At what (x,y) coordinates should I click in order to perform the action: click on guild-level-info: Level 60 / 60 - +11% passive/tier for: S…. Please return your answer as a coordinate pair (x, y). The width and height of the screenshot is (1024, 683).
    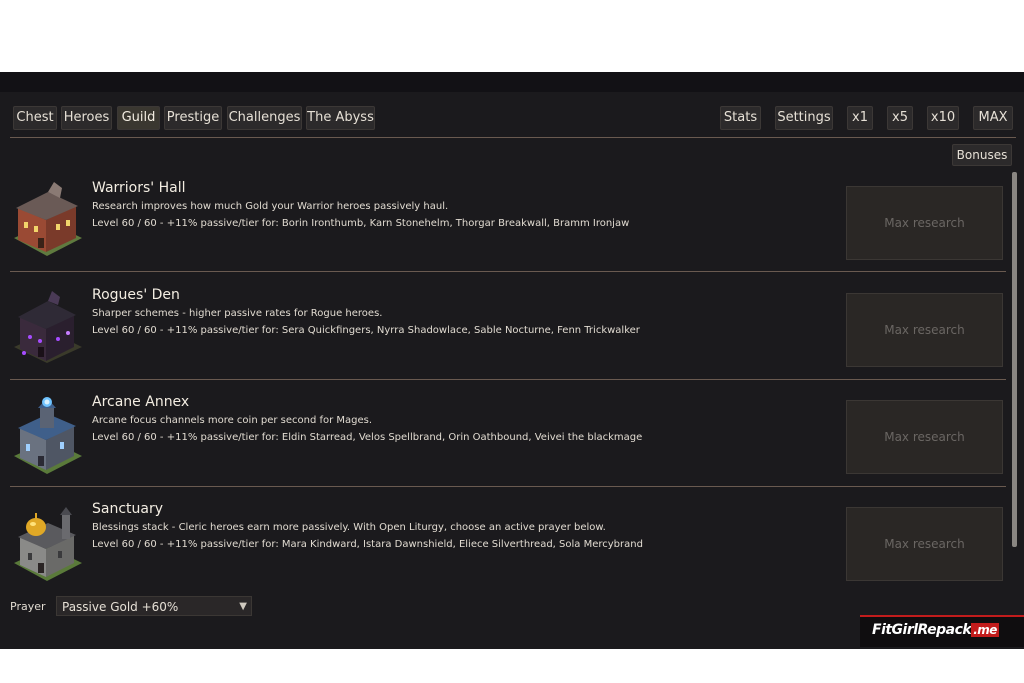
    Looking at the image, I should click on (366, 330).